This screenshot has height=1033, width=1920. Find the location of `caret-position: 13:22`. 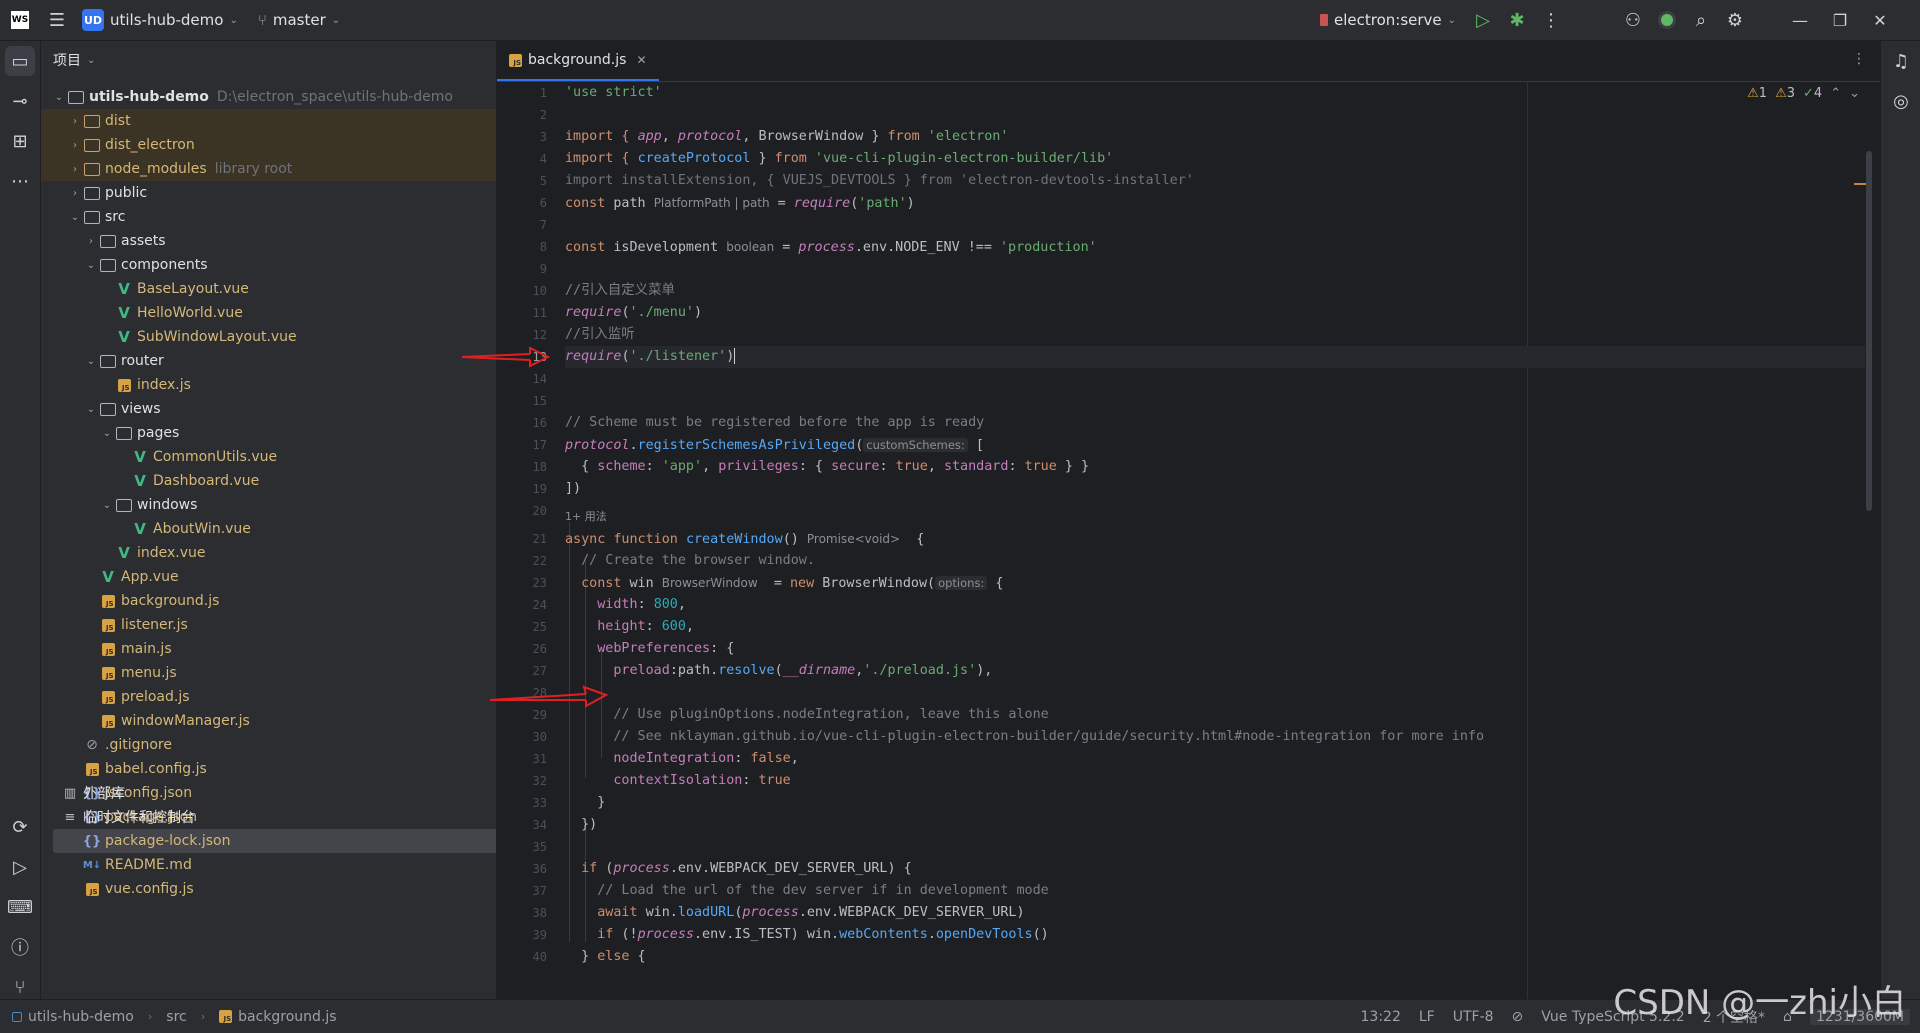

caret-position: 13:22 is located at coordinates (1381, 1017).